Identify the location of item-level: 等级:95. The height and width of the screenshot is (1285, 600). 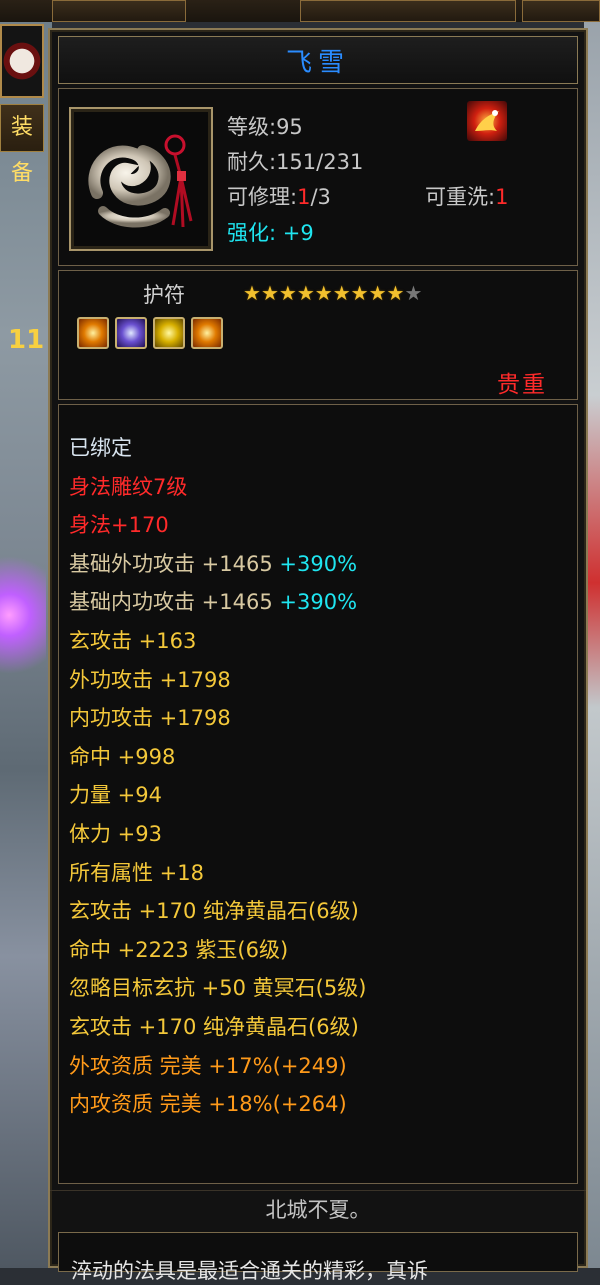
(265, 127).